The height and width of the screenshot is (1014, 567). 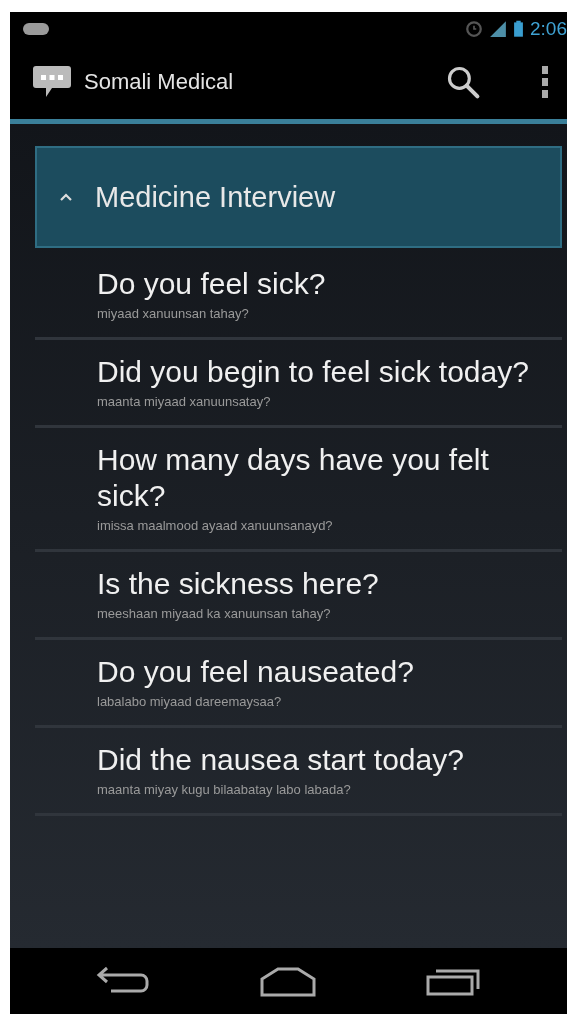 What do you see at coordinates (548, 28) in the screenshot?
I see `status-time: 2:06` at bounding box center [548, 28].